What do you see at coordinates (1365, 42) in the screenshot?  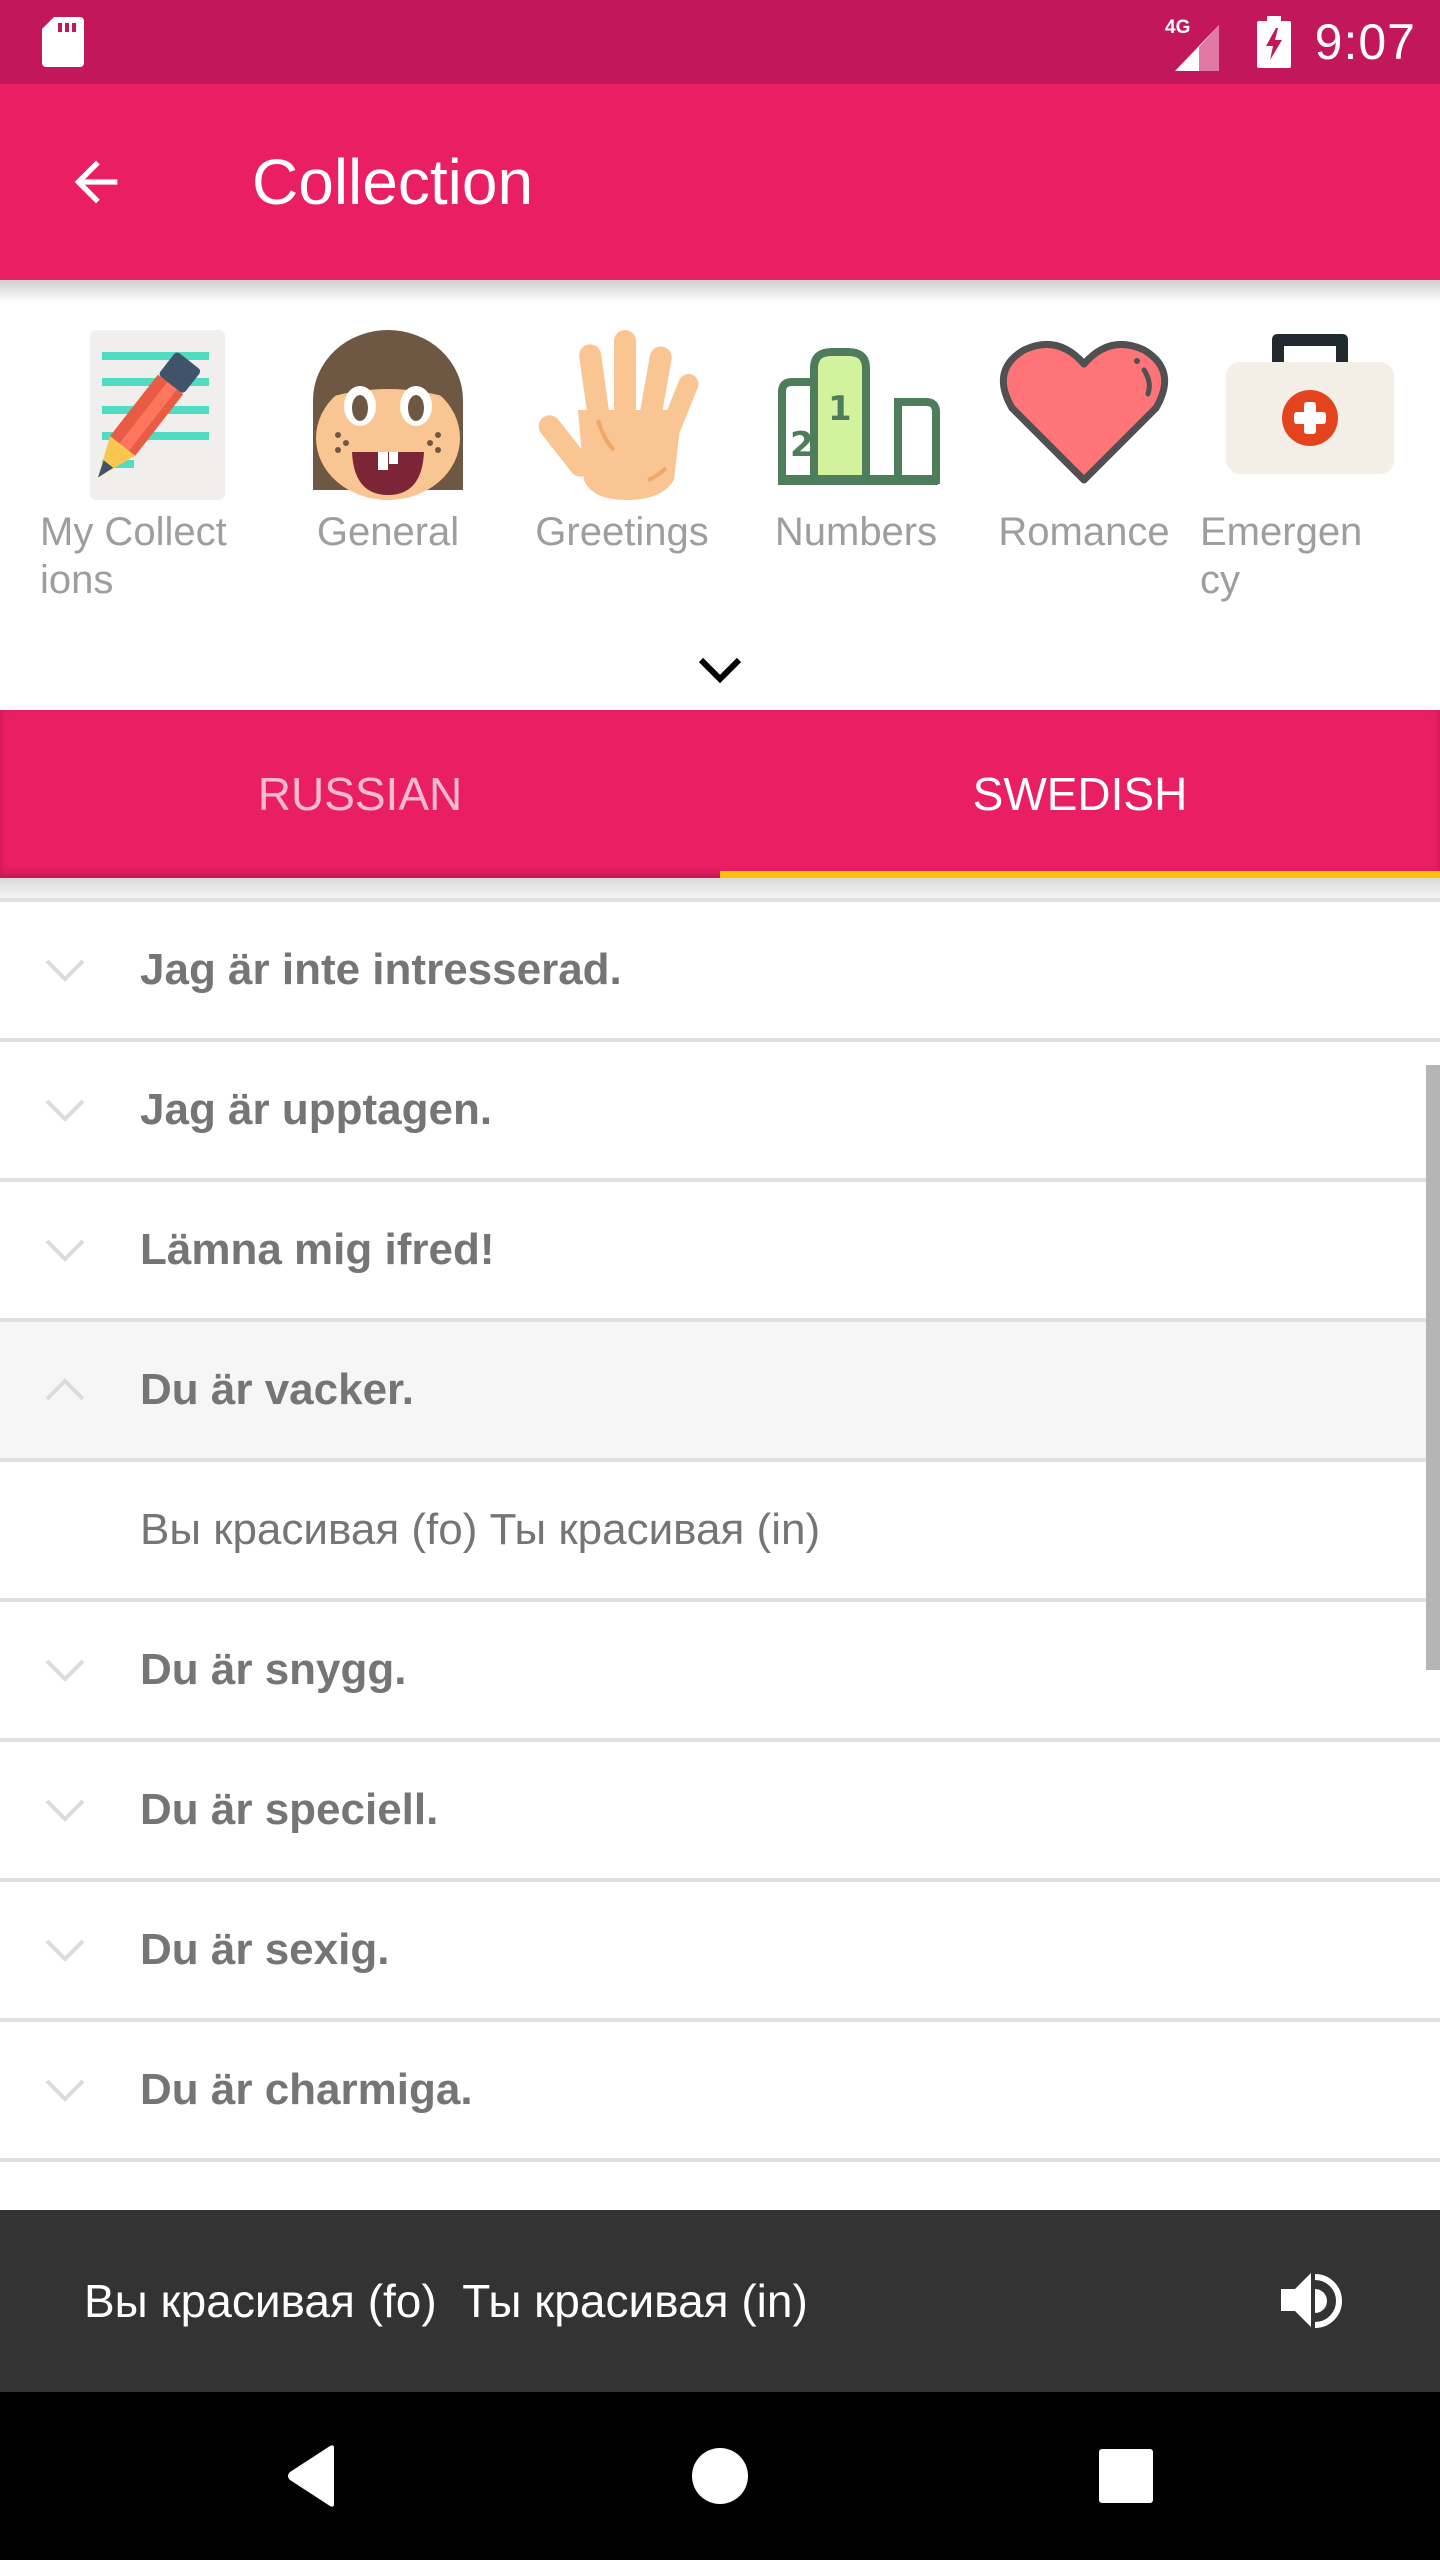 I see `clock: 9:07` at bounding box center [1365, 42].